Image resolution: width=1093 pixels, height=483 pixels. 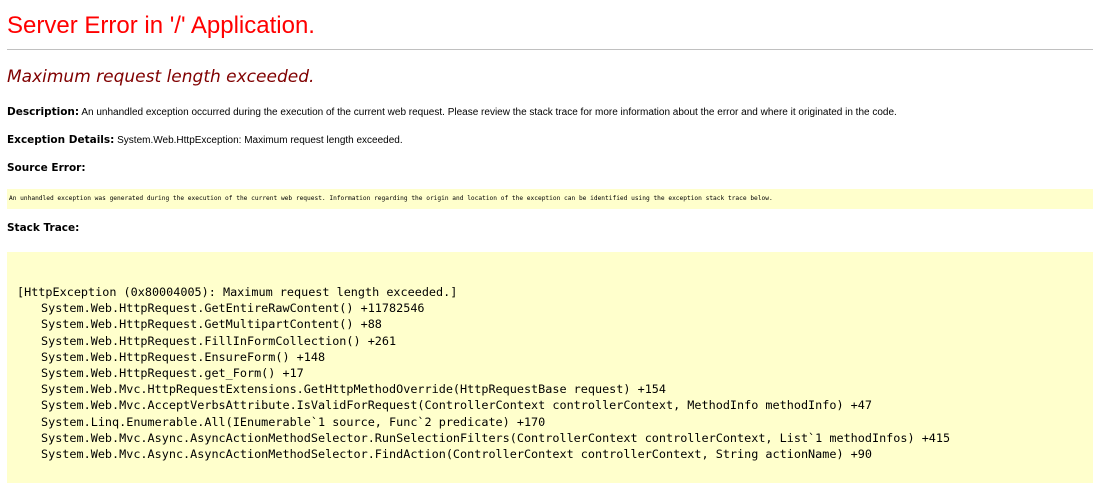 I want to click on stack-trace-line: System.Web.HttpRequest.get_Form() +17, so click(x=172, y=373).